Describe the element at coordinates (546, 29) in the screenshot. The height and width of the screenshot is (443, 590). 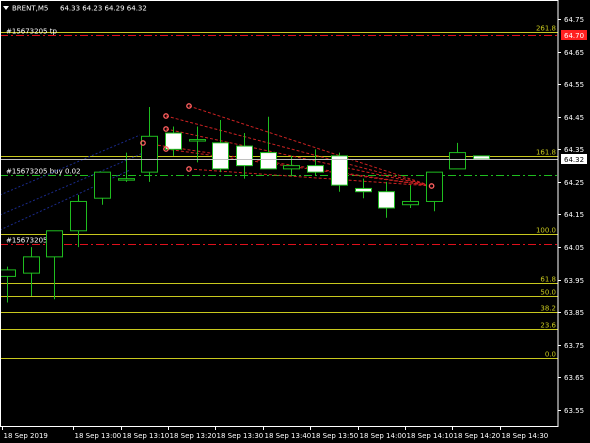
I see `fib-level-label: 261.8` at that location.